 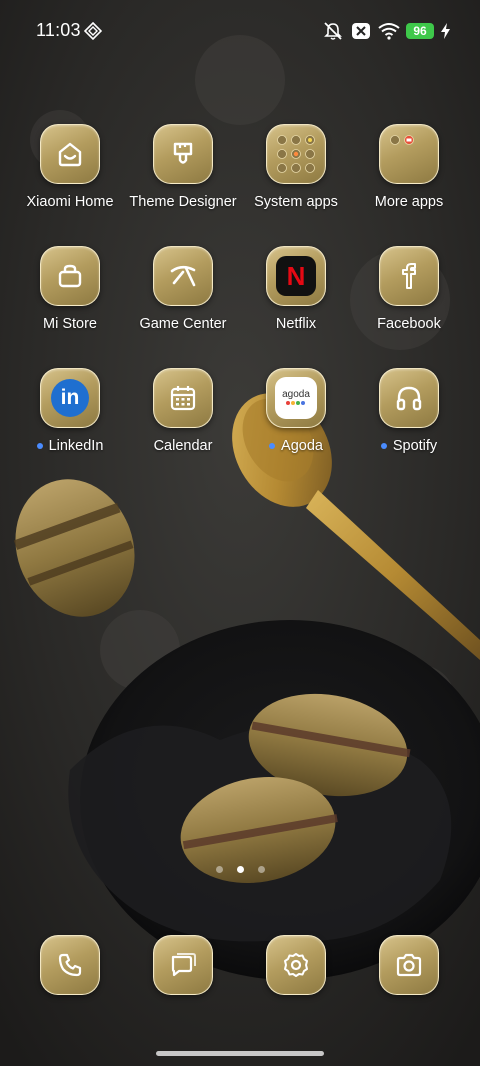 I want to click on app-label-calendar: Calendar, so click(x=183, y=446).